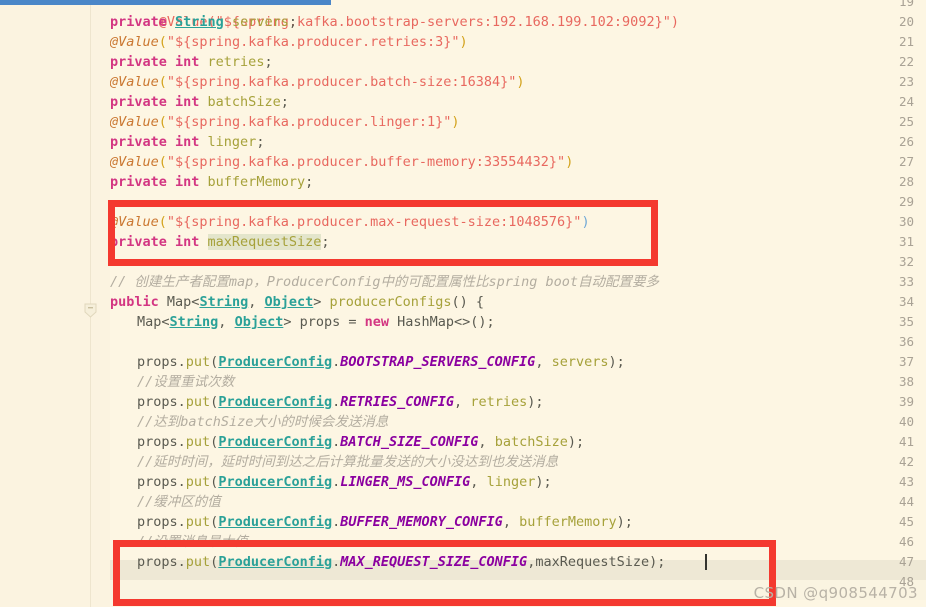 The height and width of the screenshot is (607, 926). I want to click on code-line-40: //达到batchSize大小的时候会发送消息, so click(249, 422).